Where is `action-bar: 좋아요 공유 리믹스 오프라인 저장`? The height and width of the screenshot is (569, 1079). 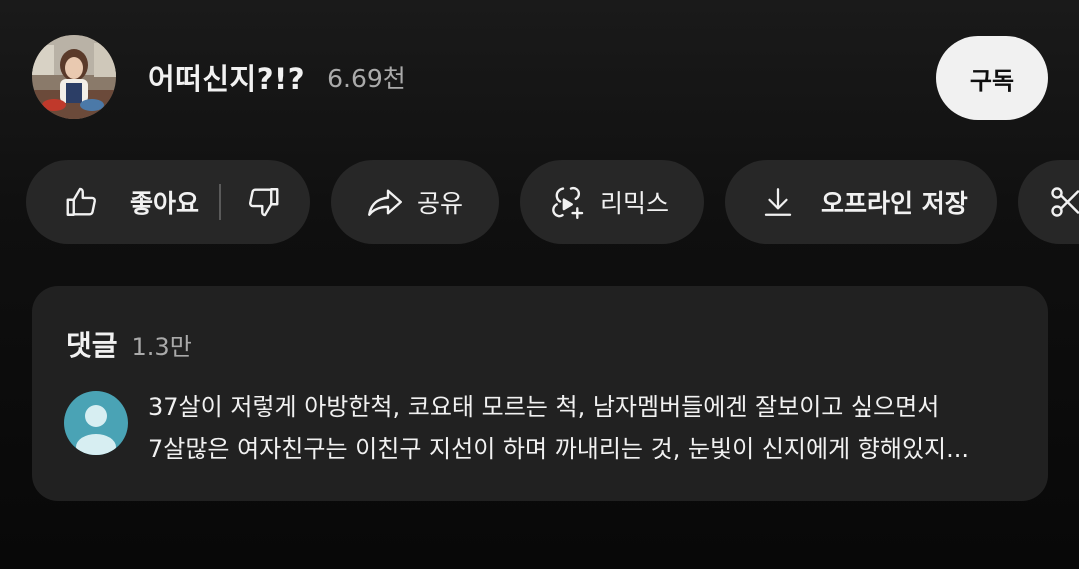 action-bar: 좋아요 공유 리믹스 오프라인 저장 is located at coordinates (552, 202).